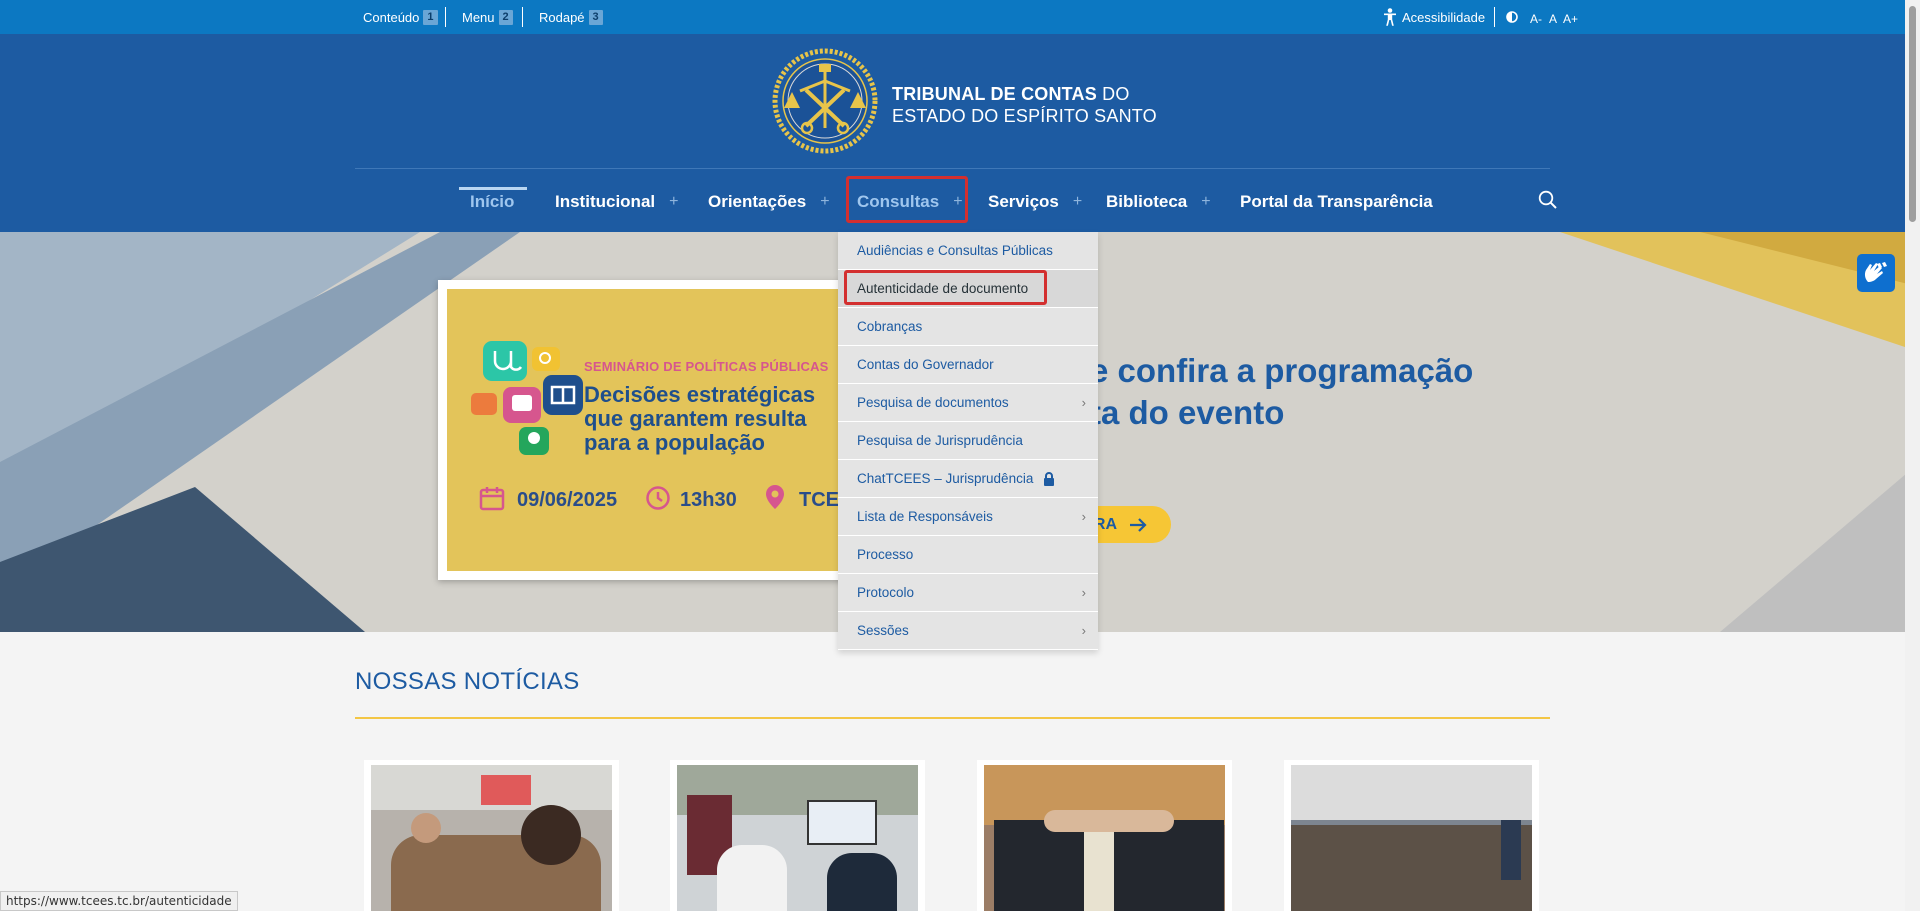 The image size is (1920, 911). What do you see at coordinates (933, 402) in the screenshot?
I see `menu-item-label: Pesquisa de documentos` at bounding box center [933, 402].